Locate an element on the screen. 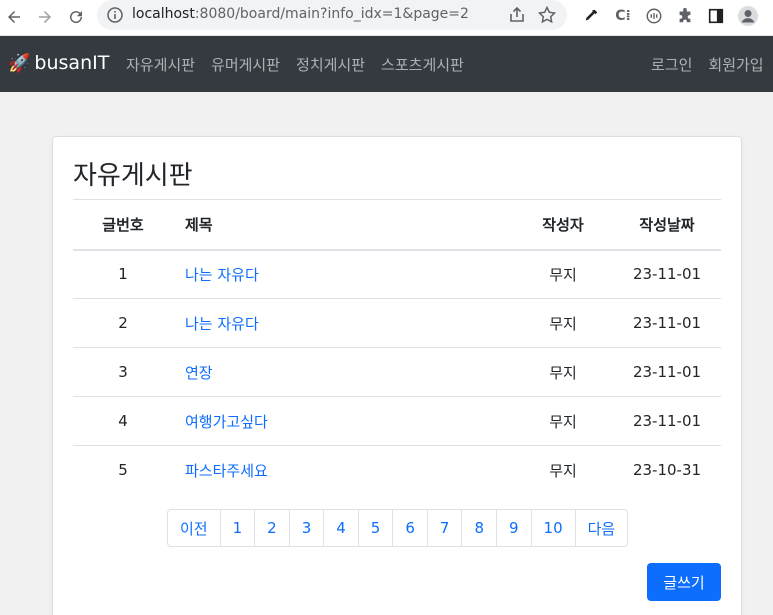 The image size is (773, 615). back-arrow-icon is located at coordinates (14, 17).